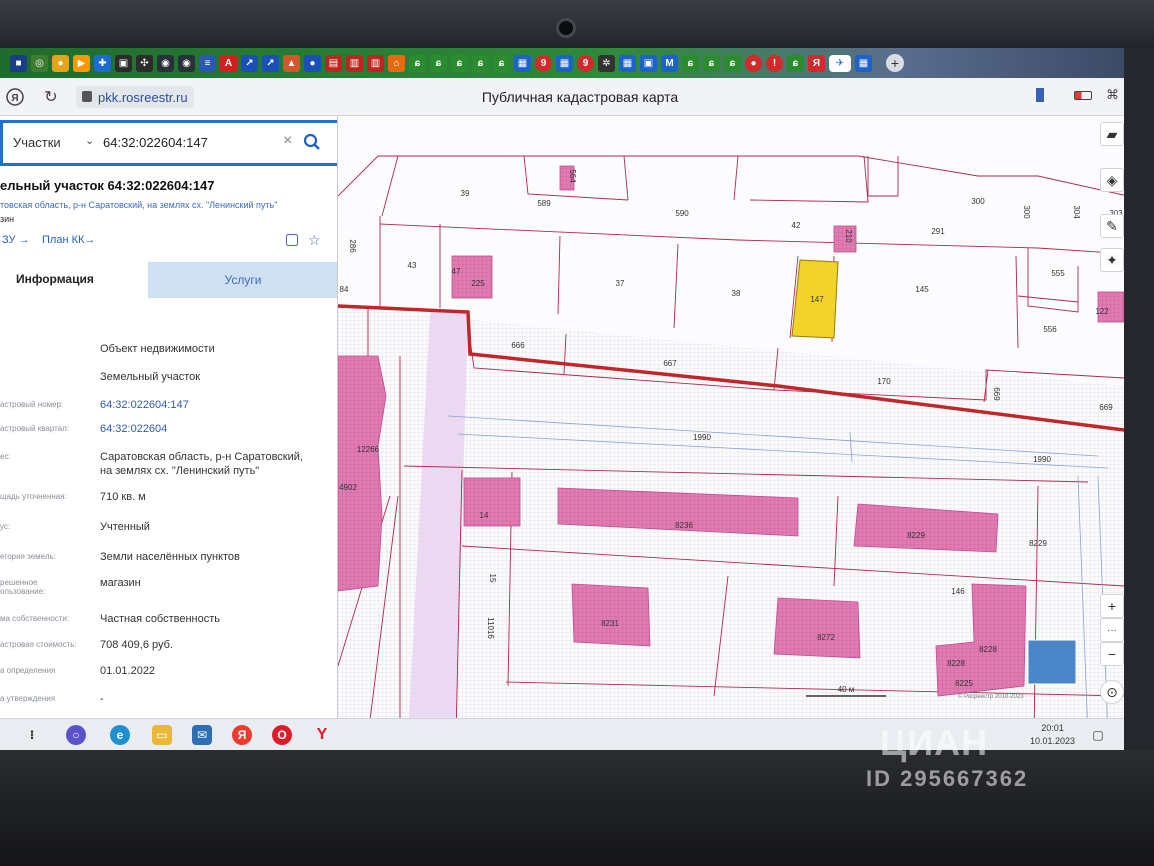 This screenshot has height=866, width=1154. Describe the element at coordinates (669, 63) in the screenshot. I see `tab-favicon: M` at that location.